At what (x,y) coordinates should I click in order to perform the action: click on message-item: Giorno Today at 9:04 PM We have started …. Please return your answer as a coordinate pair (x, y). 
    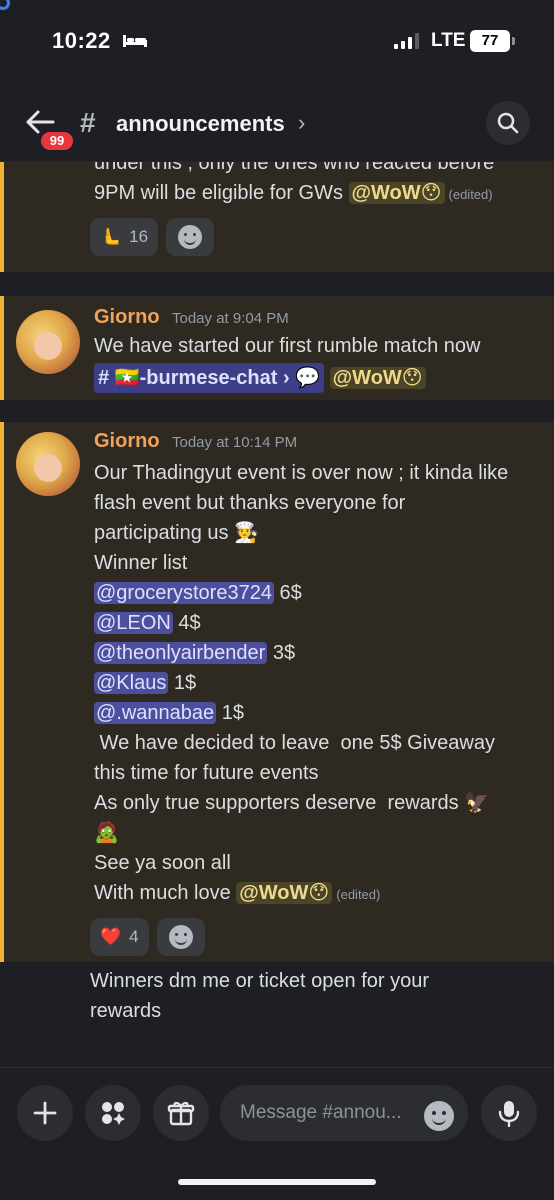
    Looking at the image, I should click on (277, 348).